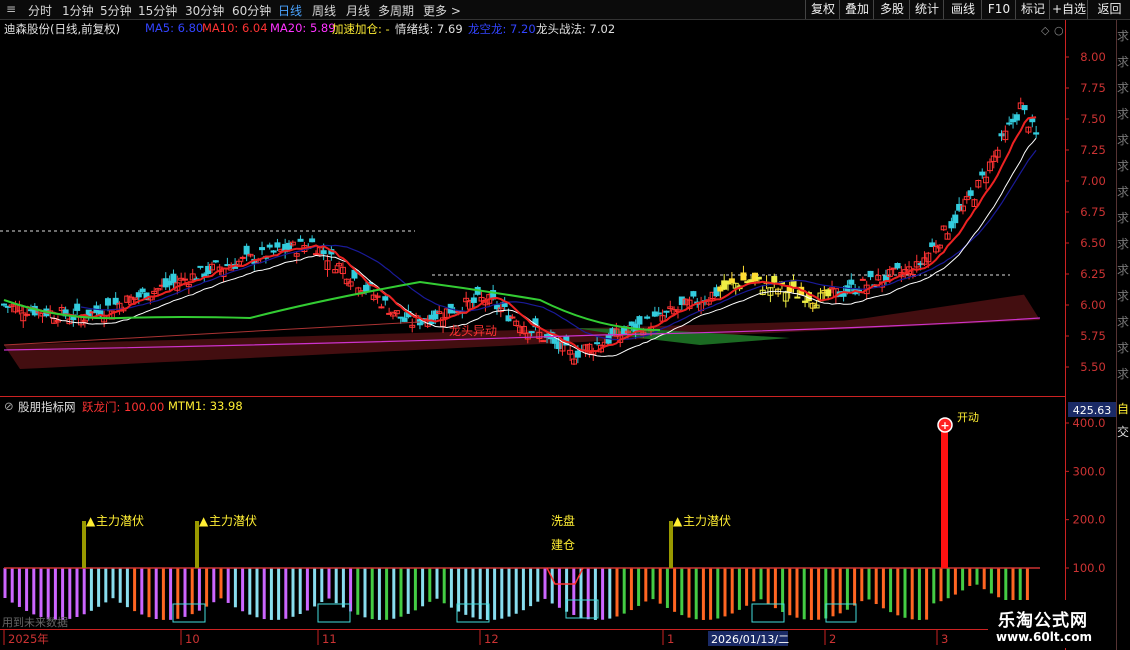  I want to click on price-label: 8.00, so click(1093, 57).